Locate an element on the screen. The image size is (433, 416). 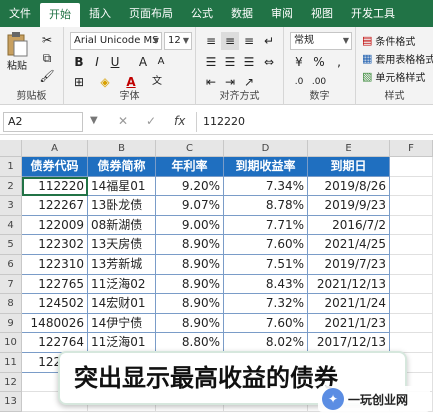
shrink-font-icon: A is located at coordinates (161, 62).